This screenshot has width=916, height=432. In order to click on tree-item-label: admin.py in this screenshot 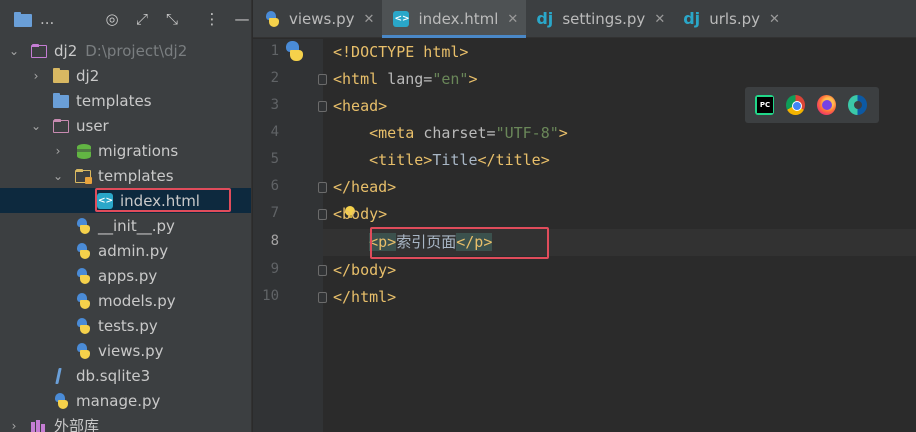, I will do `click(133, 250)`.